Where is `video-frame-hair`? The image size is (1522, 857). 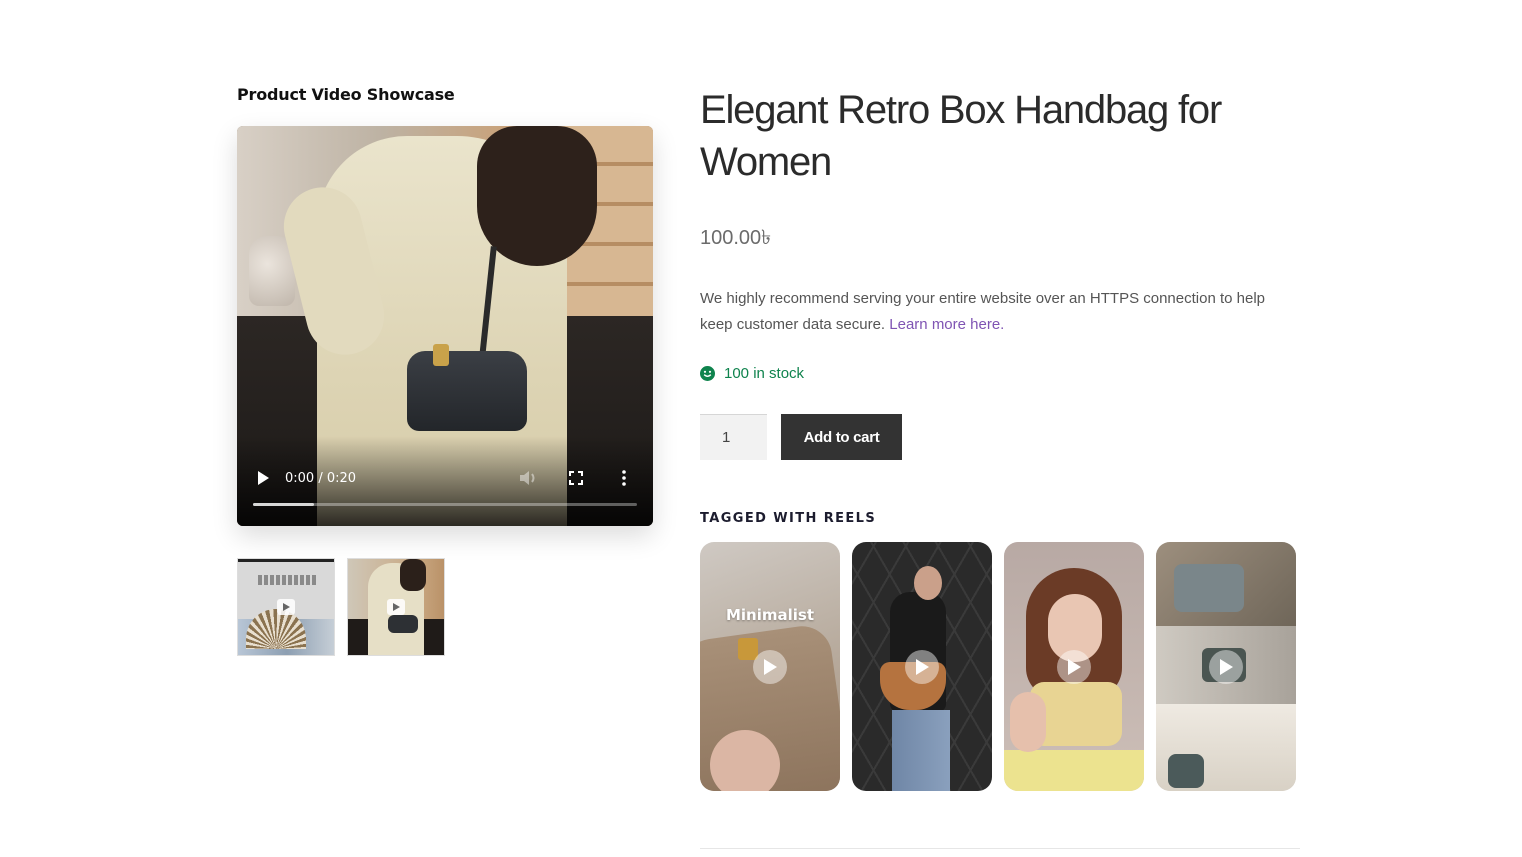 video-frame-hair is located at coordinates (537, 196).